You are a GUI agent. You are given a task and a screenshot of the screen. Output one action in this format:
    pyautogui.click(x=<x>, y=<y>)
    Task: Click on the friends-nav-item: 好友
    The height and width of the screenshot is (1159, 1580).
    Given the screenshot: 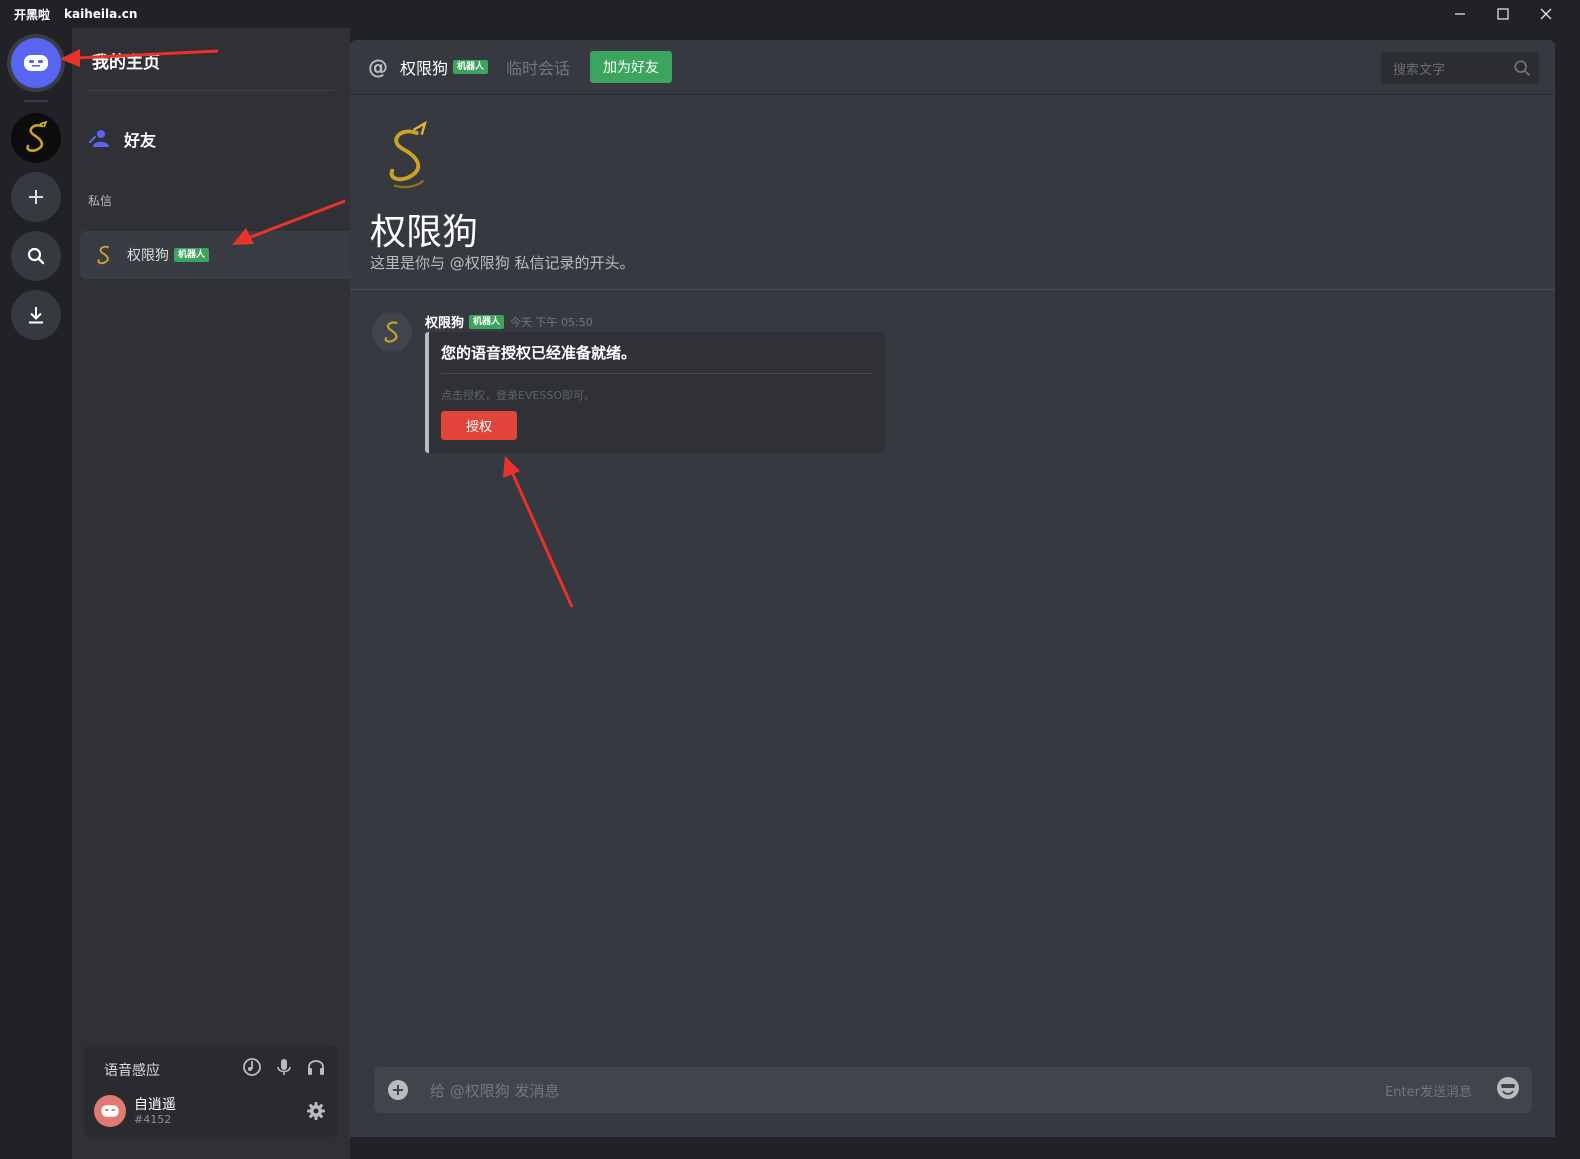 What is the action you would take?
    pyautogui.click(x=211, y=139)
    